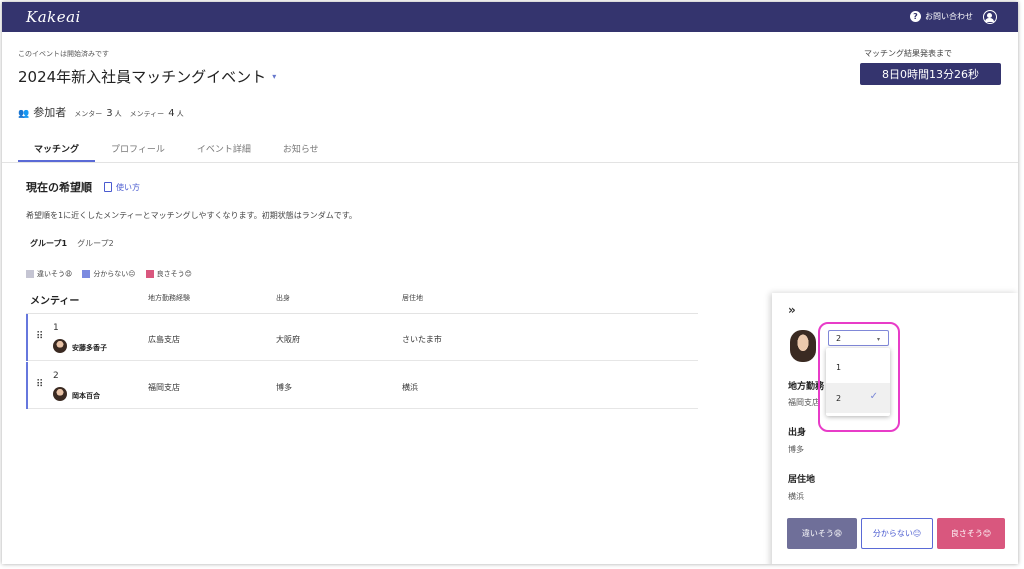 The width and height of the screenshot is (1024, 569). I want to click on section-title: 現在の希望順, so click(59, 187).